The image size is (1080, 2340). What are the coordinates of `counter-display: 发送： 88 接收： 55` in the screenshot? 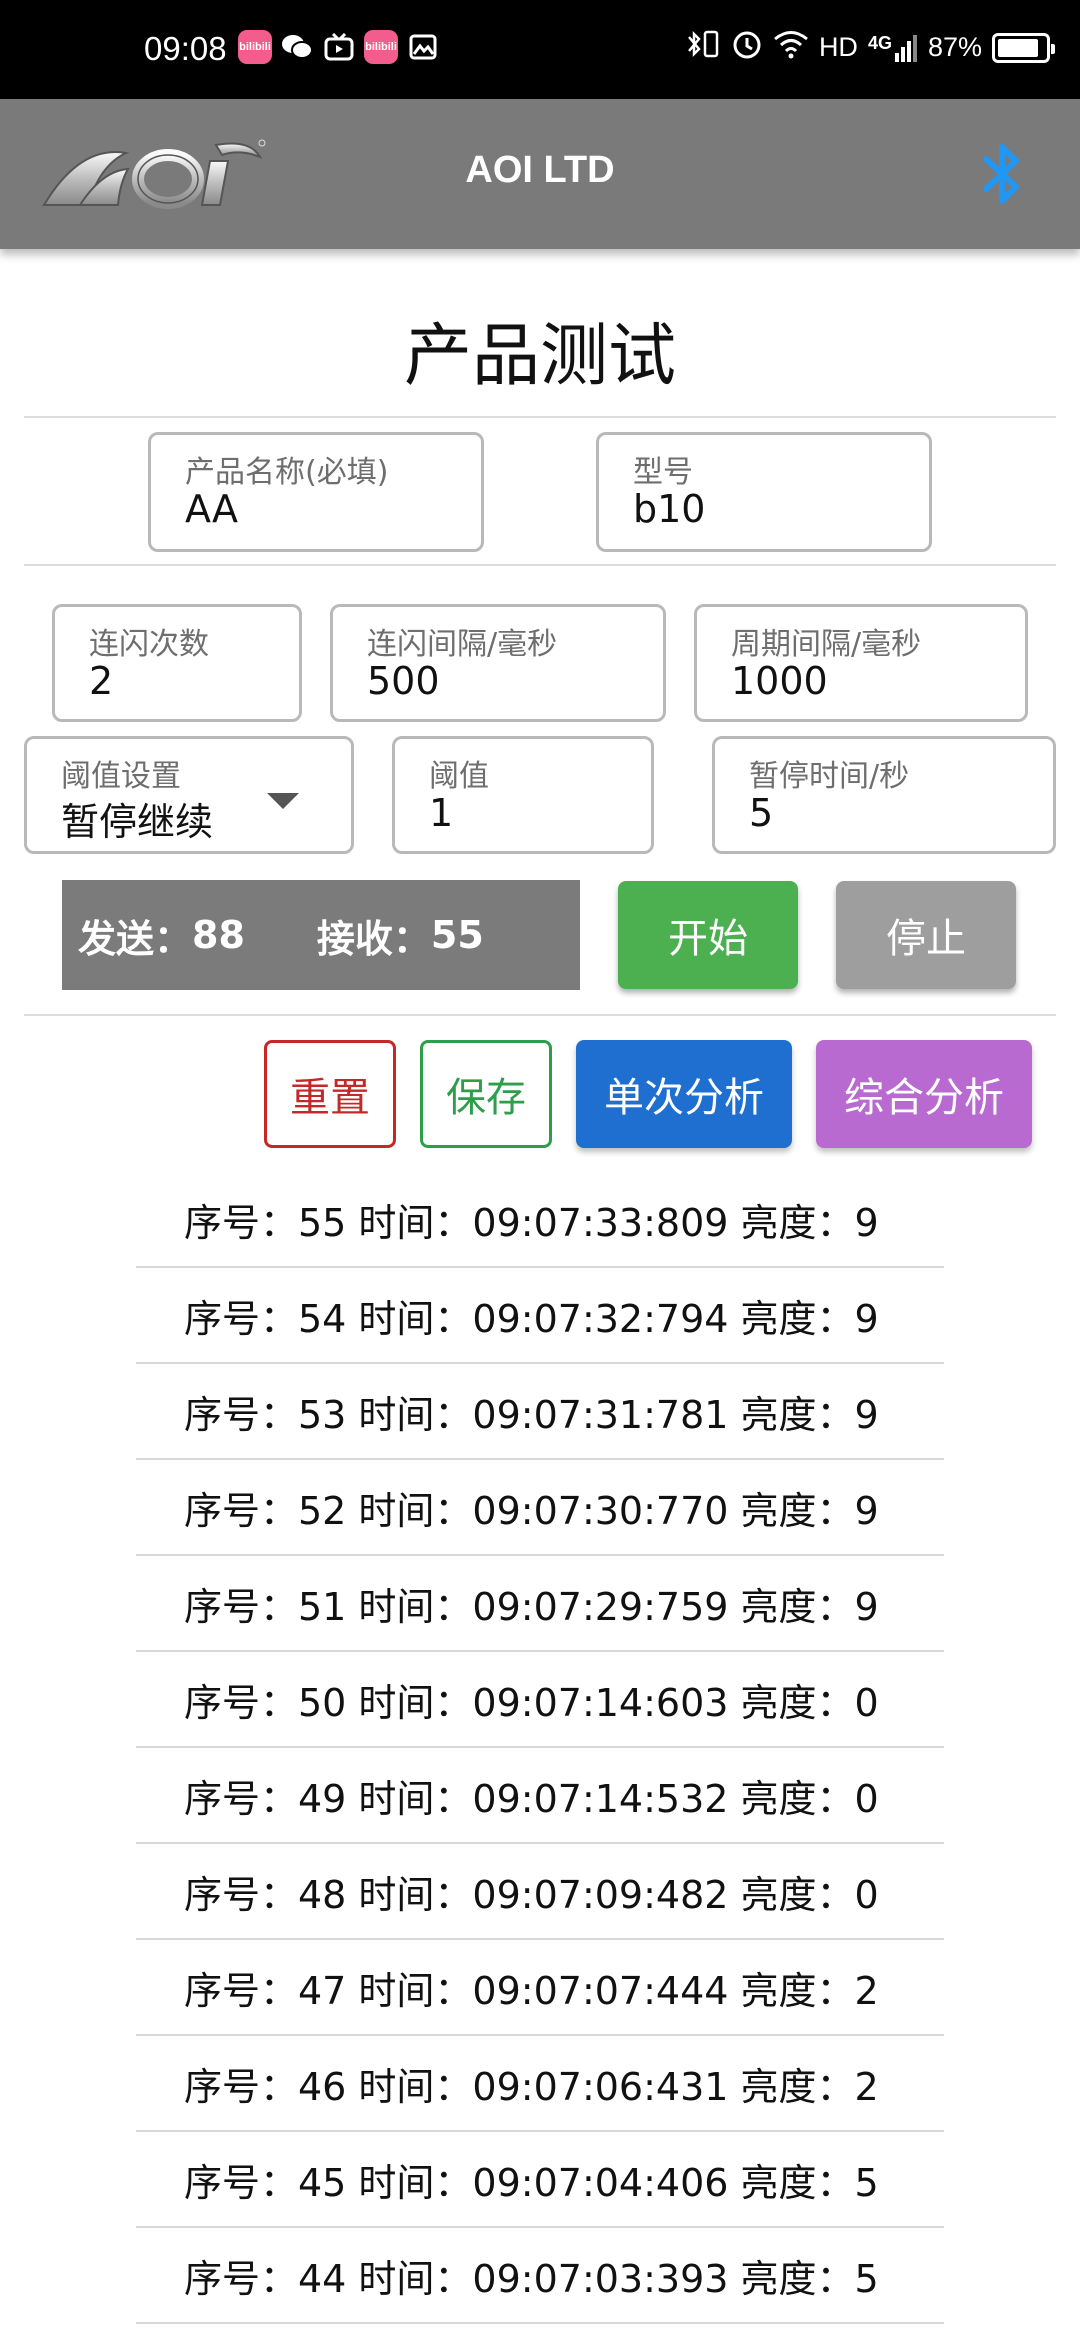 It's located at (321, 935).